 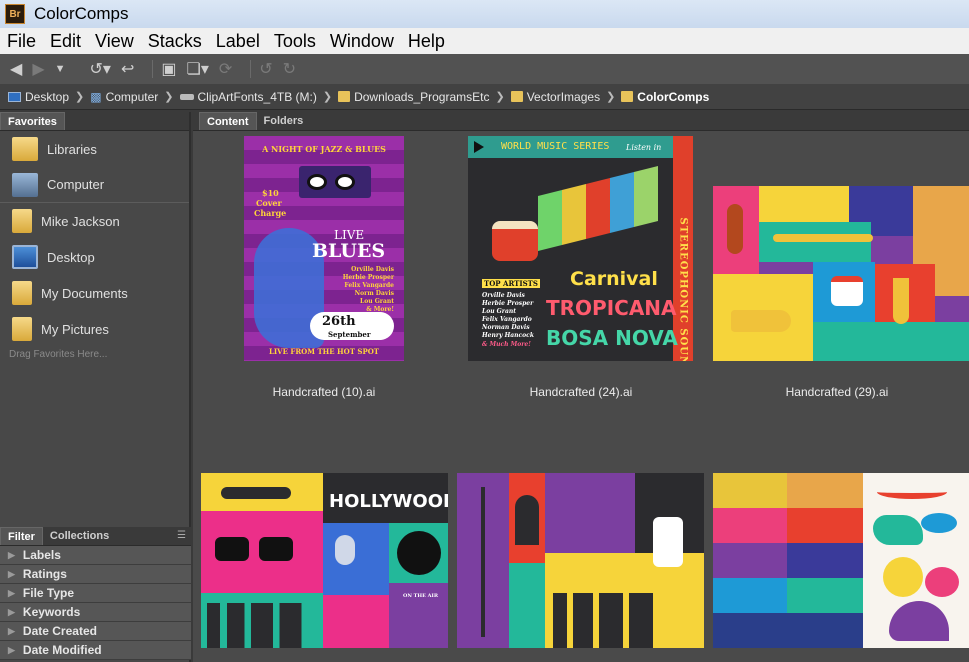 What do you see at coordinates (238, 41) in the screenshot?
I see `menu-label: Label` at bounding box center [238, 41].